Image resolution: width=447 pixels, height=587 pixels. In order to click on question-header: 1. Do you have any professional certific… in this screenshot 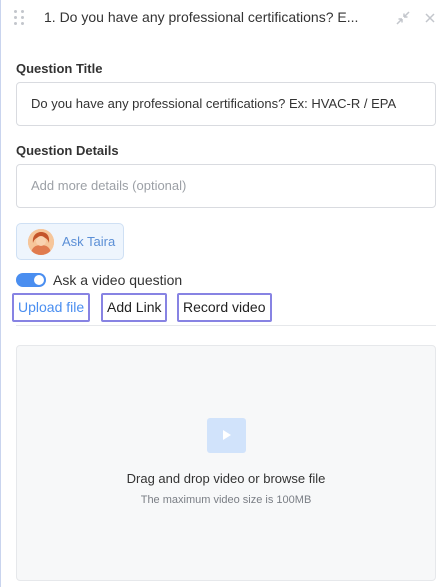, I will do `click(224, 18)`.